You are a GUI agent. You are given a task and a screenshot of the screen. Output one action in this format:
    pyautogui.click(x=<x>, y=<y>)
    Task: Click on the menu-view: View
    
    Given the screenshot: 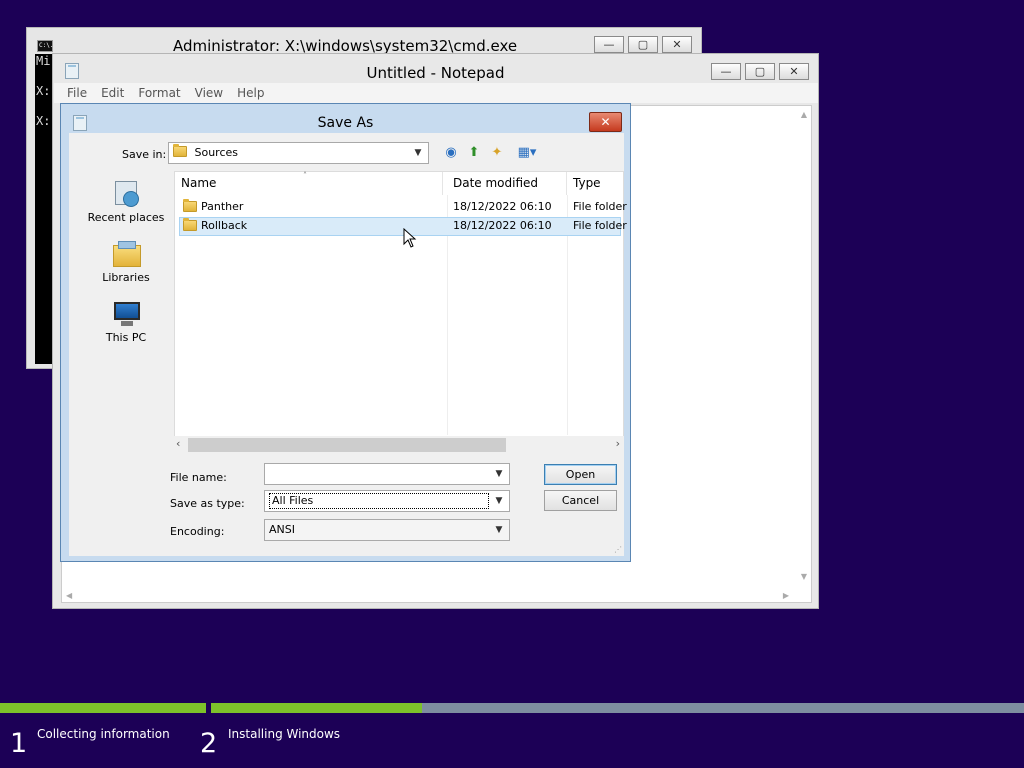 What is the action you would take?
    pyautogui.click(x=209, y=93)
    